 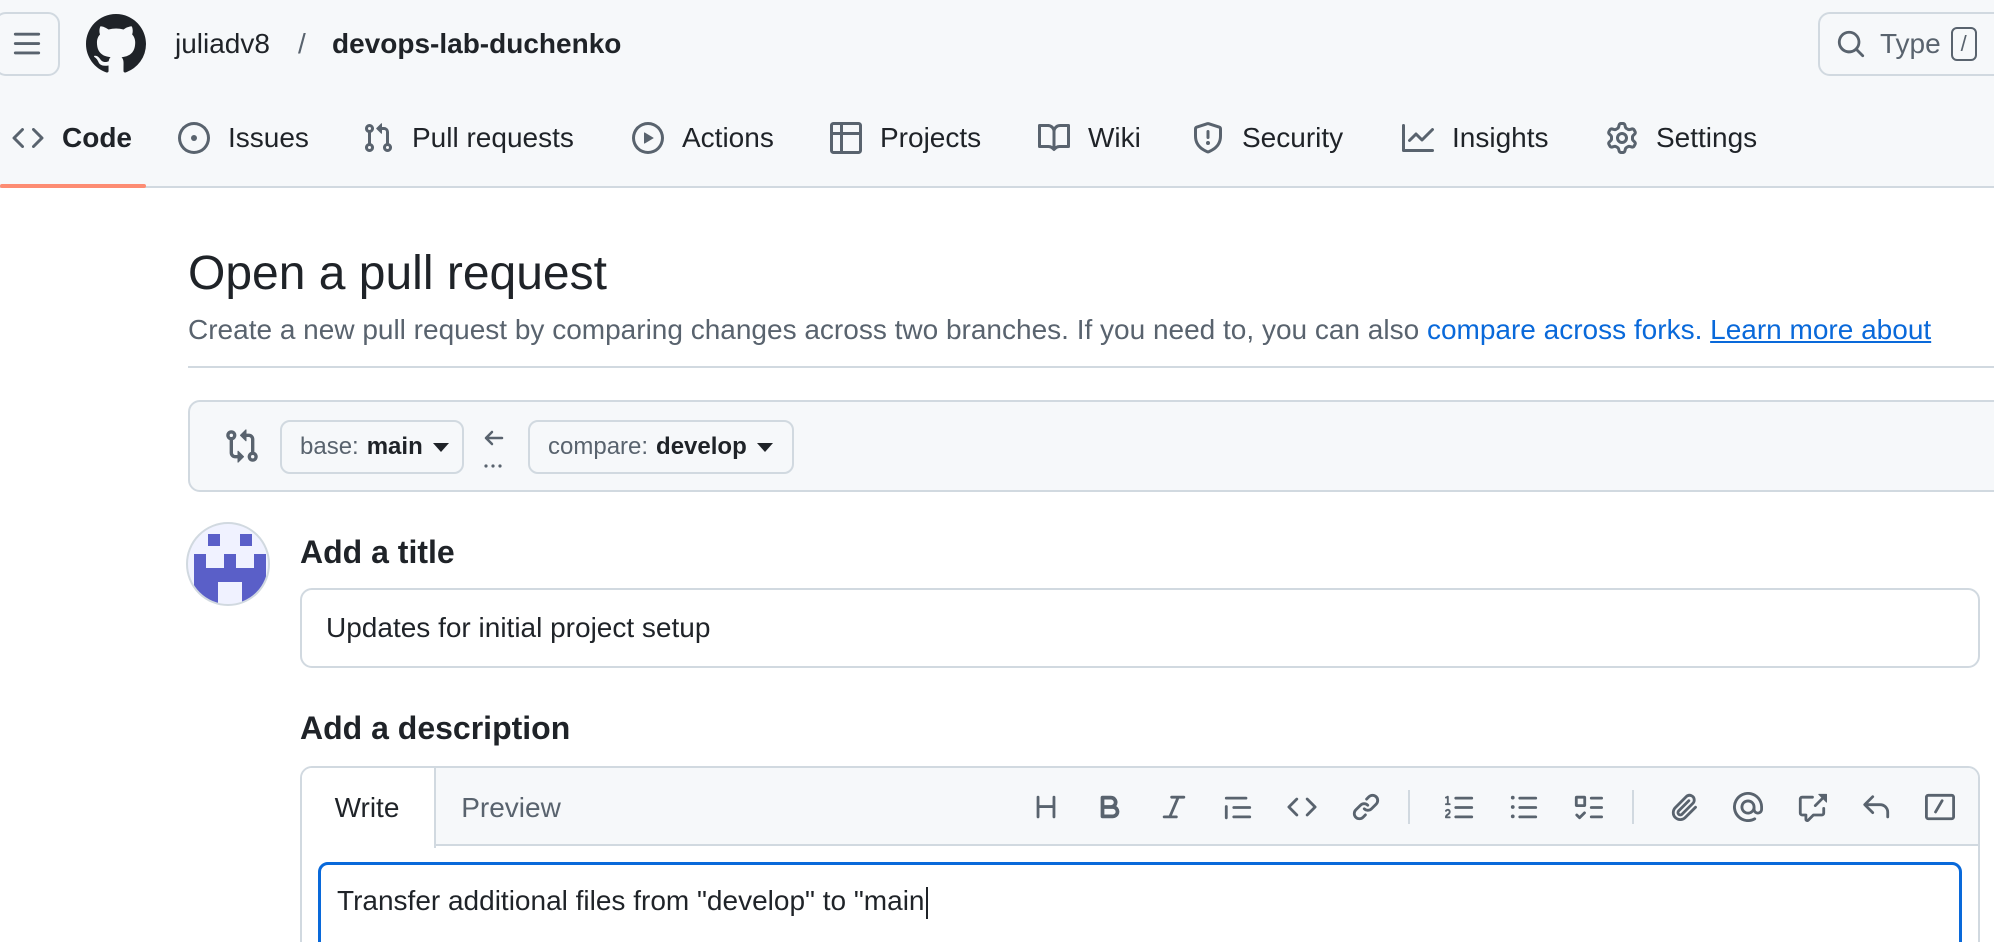 I want to click on mention-icon, so click(x=1748, y=807).